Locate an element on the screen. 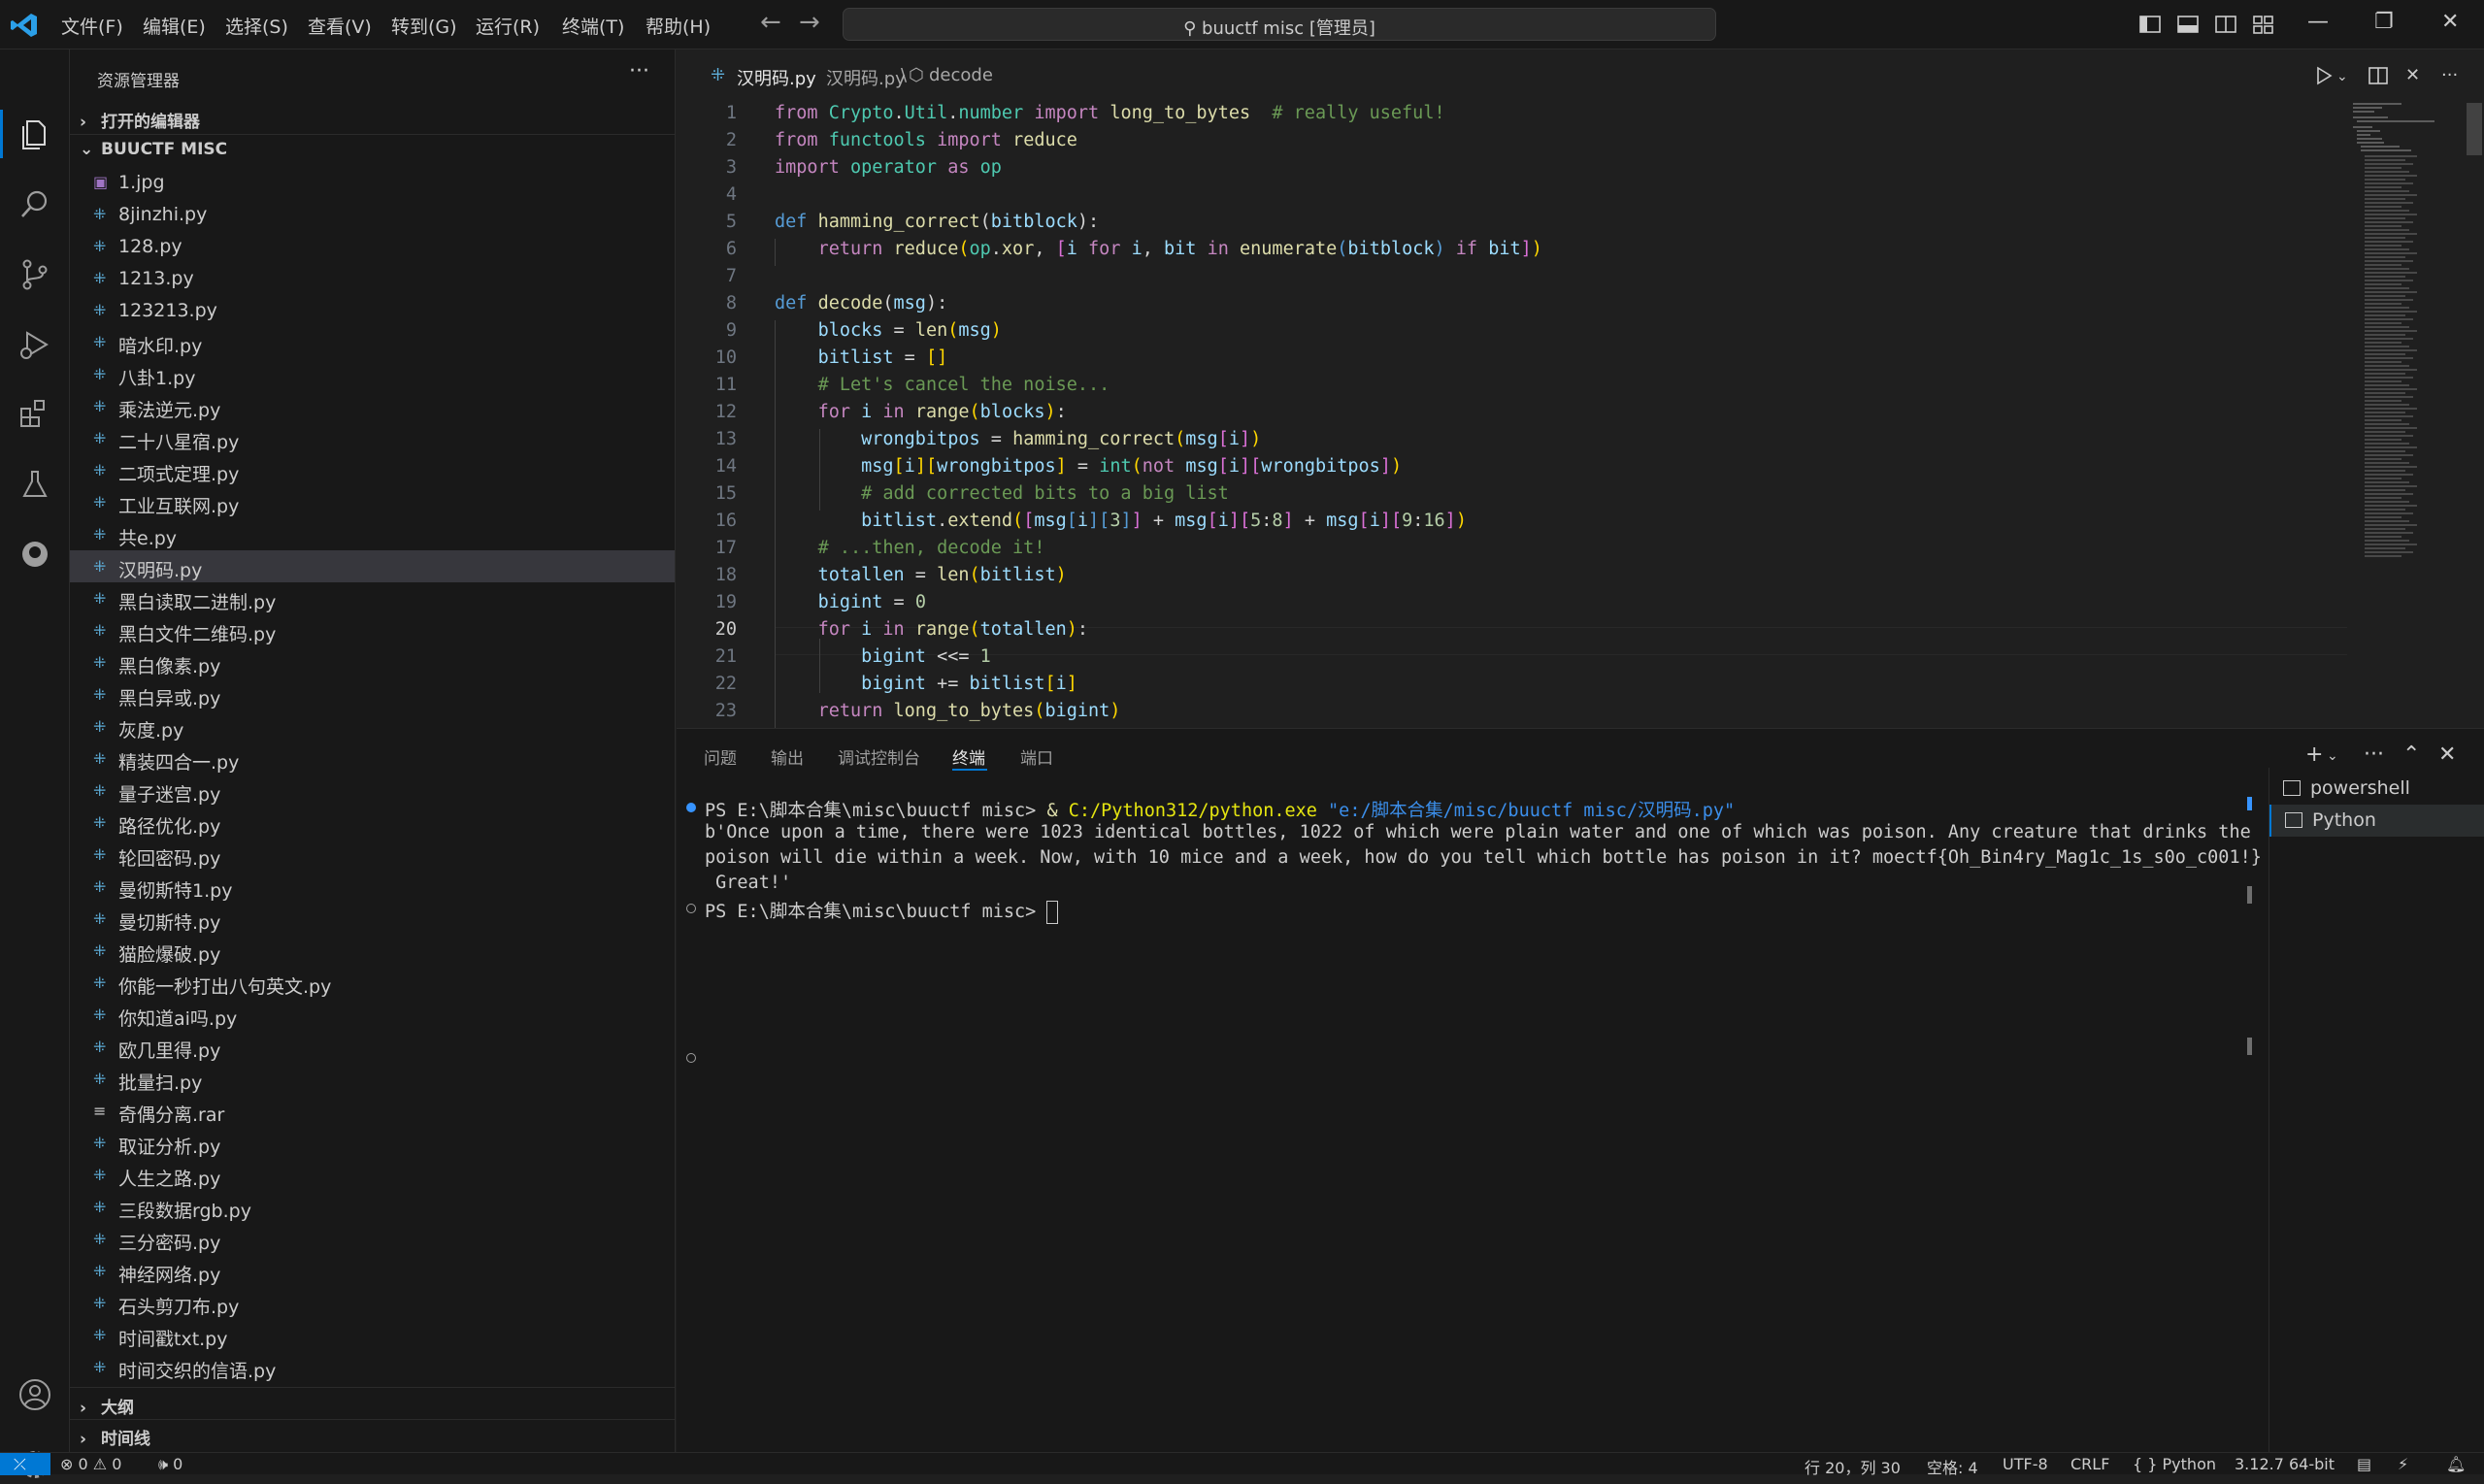  menu-selection: 选择(S) is located at coordinates (256, 26).